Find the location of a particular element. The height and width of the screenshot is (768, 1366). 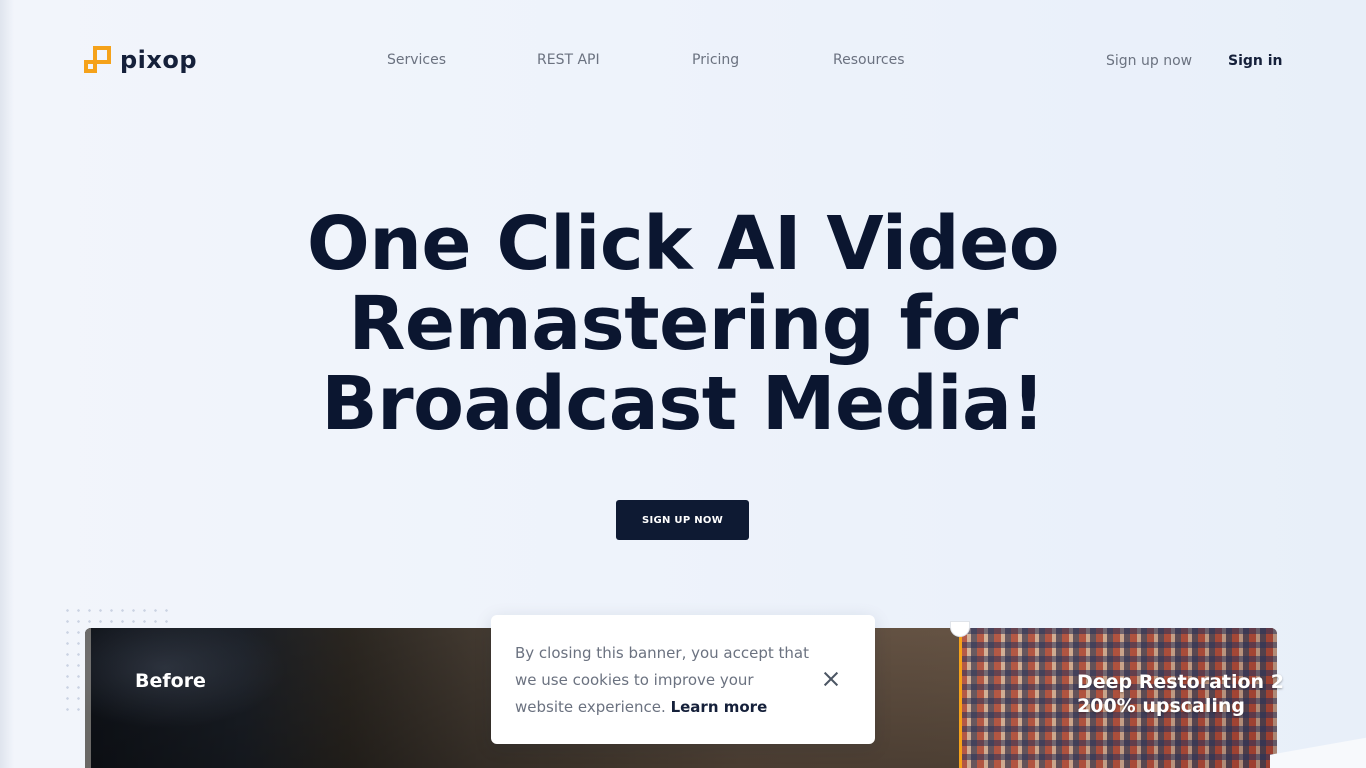

after-label-line-1: Deep Restoration 2 is located at coordinates (1180, 682).